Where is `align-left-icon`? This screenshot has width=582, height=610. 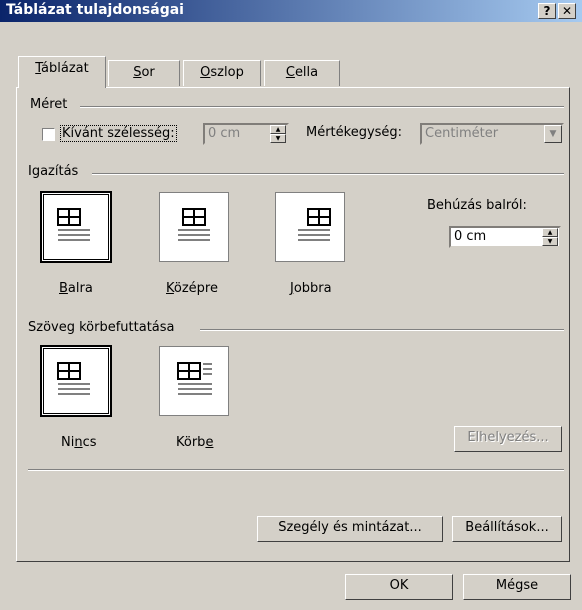
align-left-icon is located at coordinates (73, 224).